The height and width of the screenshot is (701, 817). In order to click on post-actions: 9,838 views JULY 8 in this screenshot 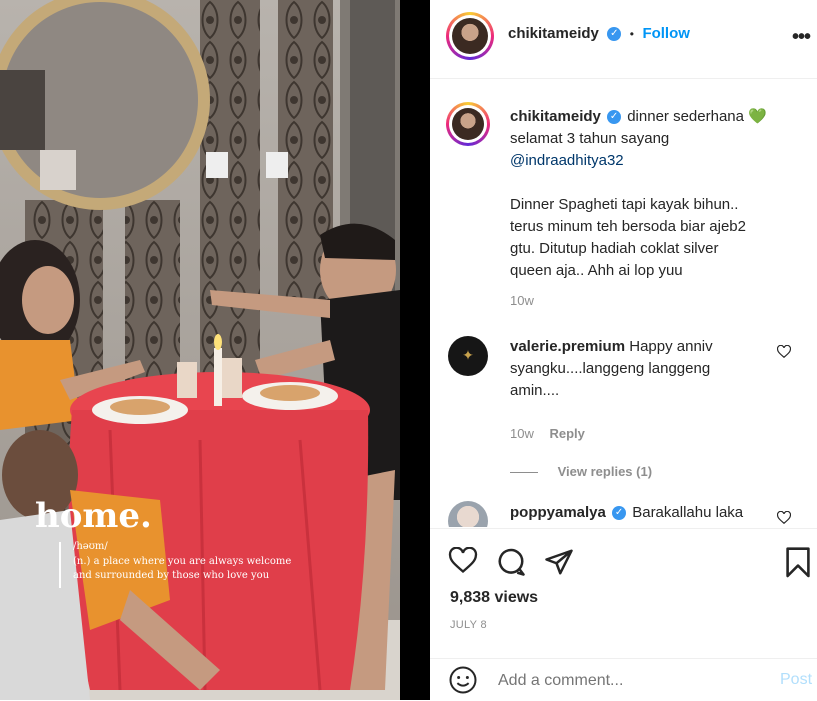, I will do `click(623, 593)`.